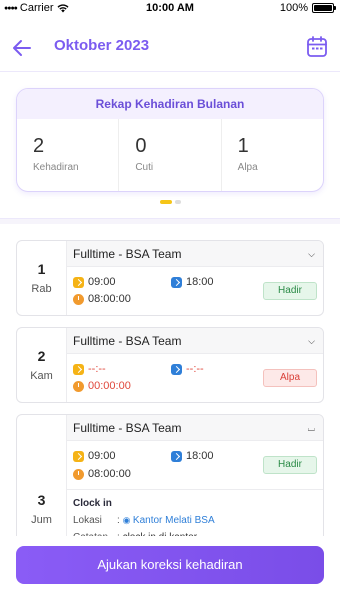 The image size is (340, 604). Describe the element at coordinates (42, 278) in the screenshot. I see `day-date: 1 Rab` at that location.